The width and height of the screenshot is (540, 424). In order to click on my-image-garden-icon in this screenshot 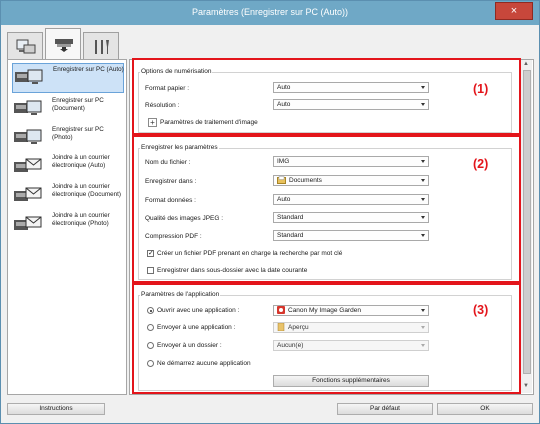, I will do `click(281, 310)`.